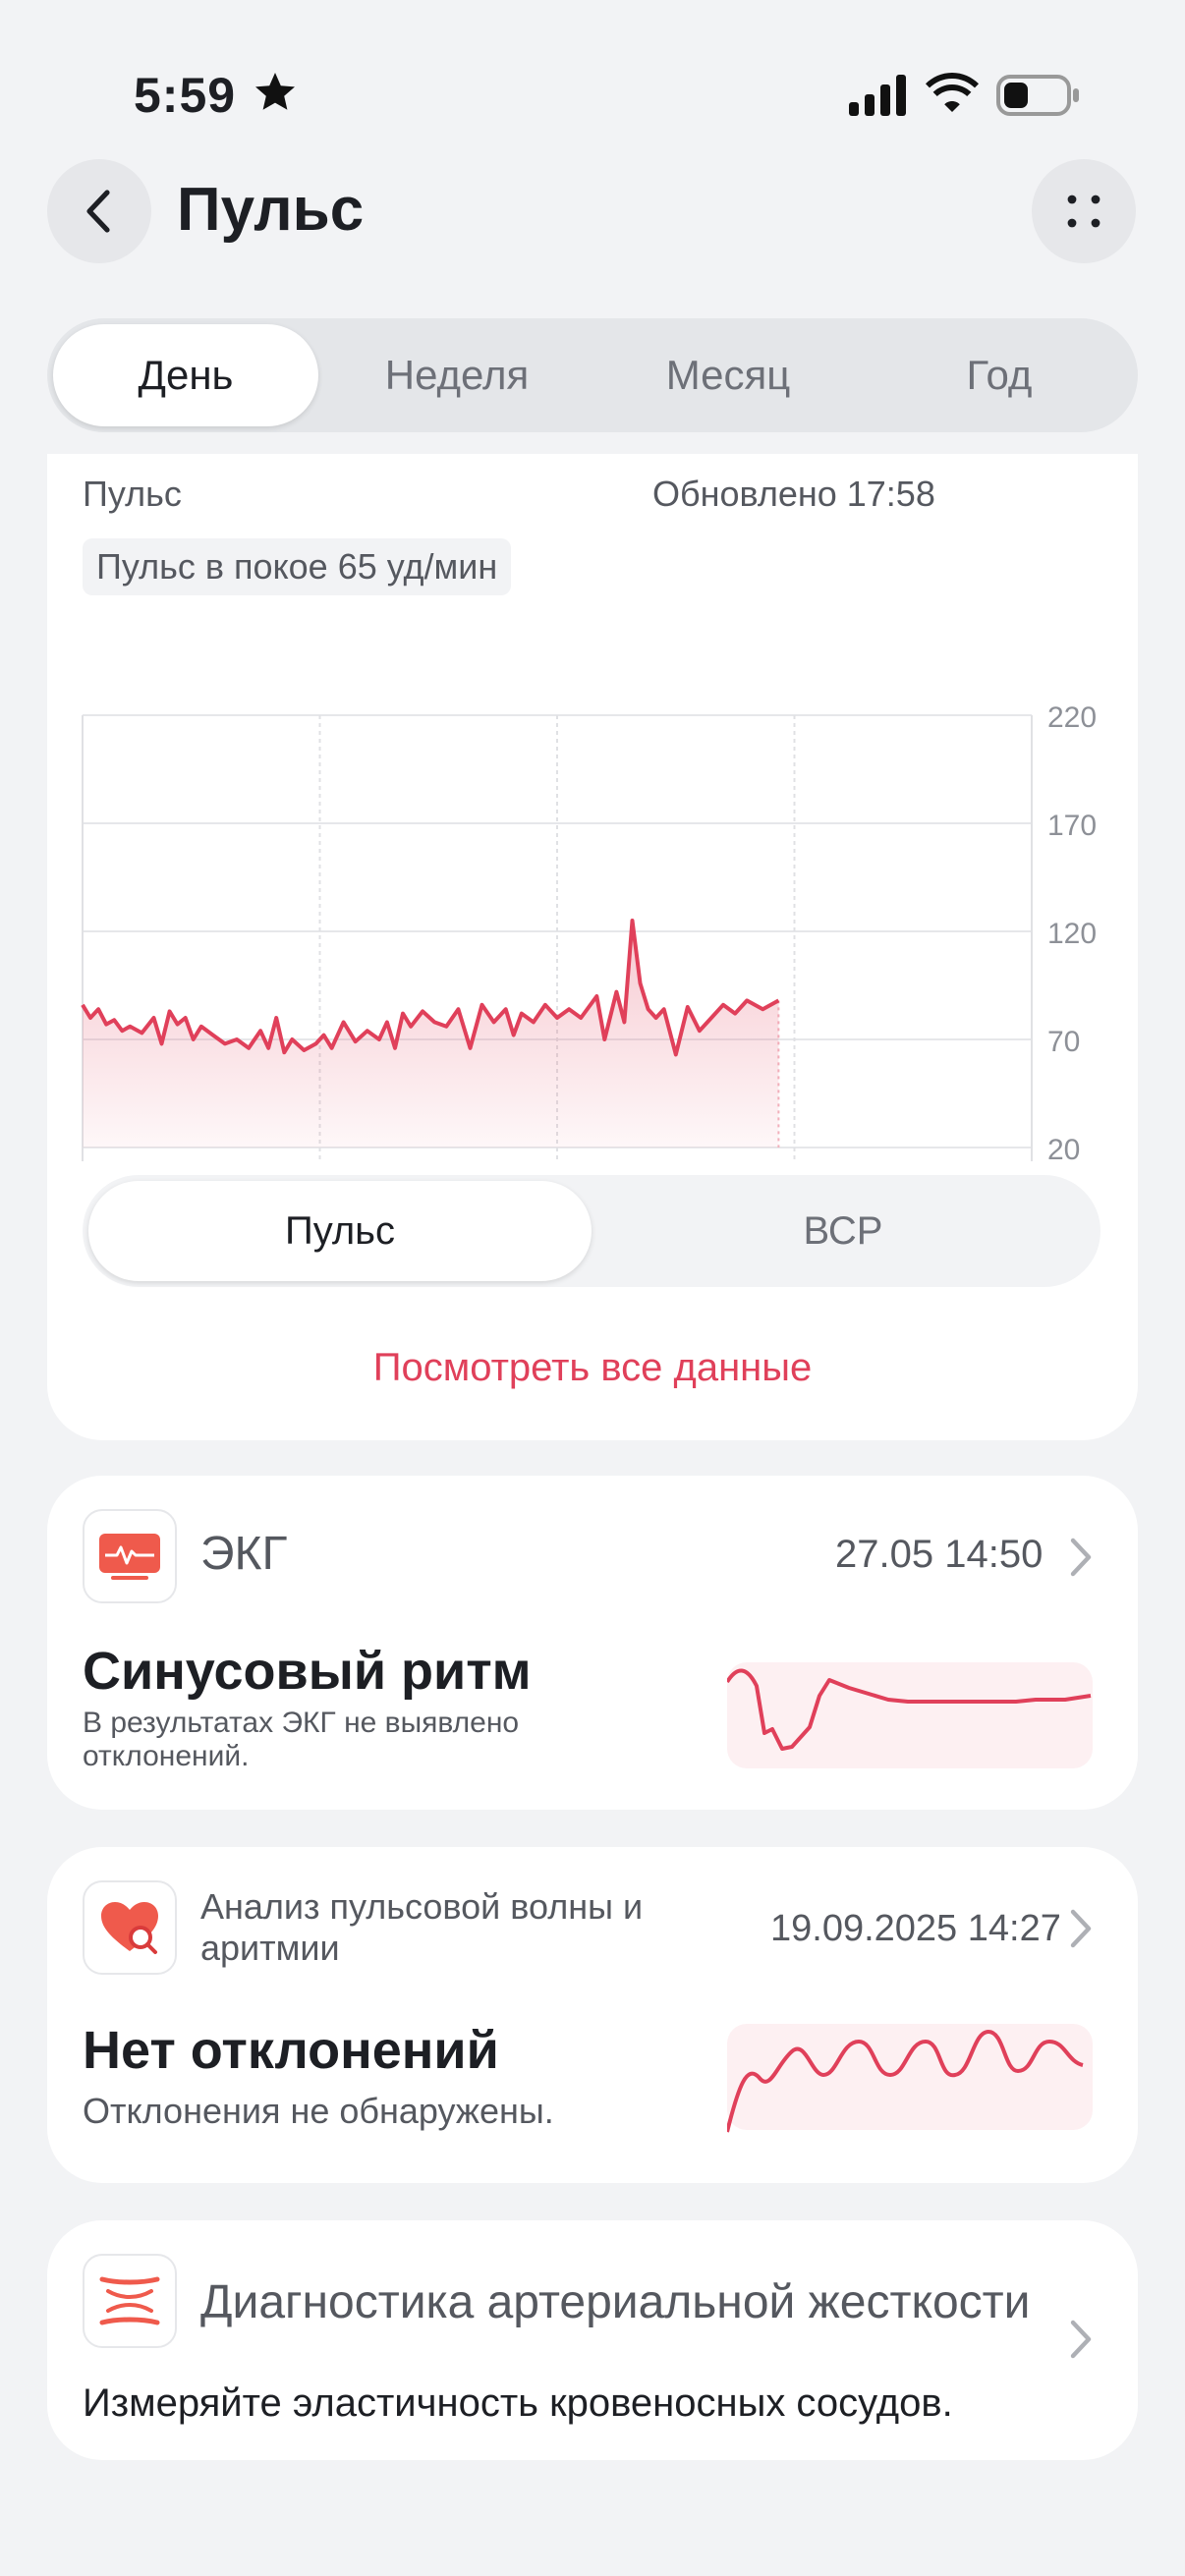 The height and width of the screenshot is (2576, 1185). I want to click on ecg-date: 27.05 14:50, so click(940, 1554).